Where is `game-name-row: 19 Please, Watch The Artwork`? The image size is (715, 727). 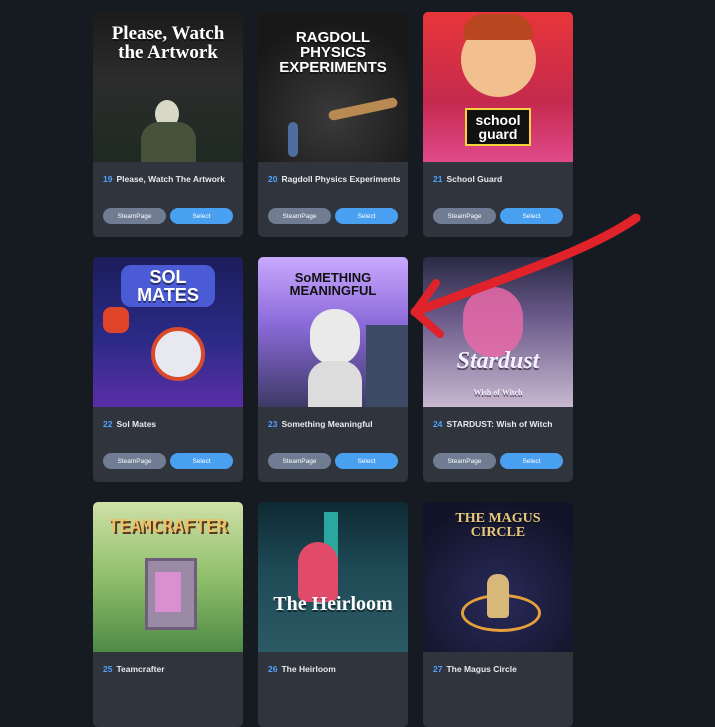
game-name-row: 19 Please, Watch The Artwork is located at coordinates (170, 179).